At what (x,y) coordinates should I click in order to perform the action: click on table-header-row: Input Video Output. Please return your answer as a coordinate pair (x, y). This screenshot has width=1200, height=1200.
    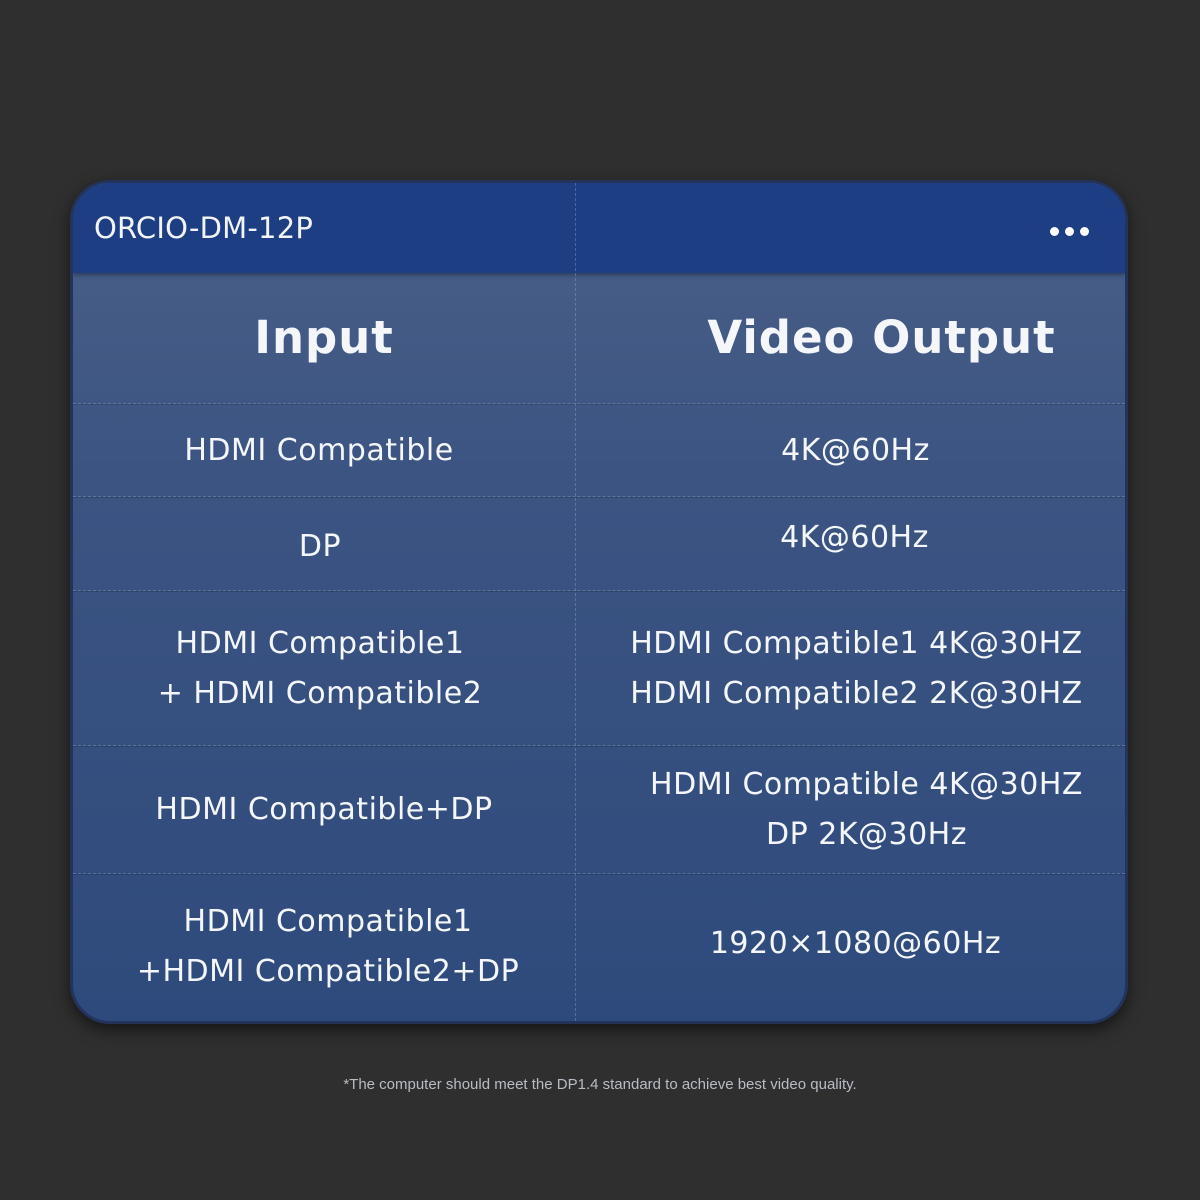
    Looking at the image, I should click on (599, 338).